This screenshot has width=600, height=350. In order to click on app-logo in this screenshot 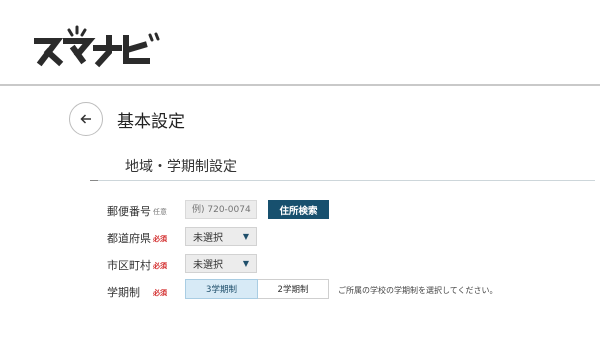, I will do `click(98, 46)`.